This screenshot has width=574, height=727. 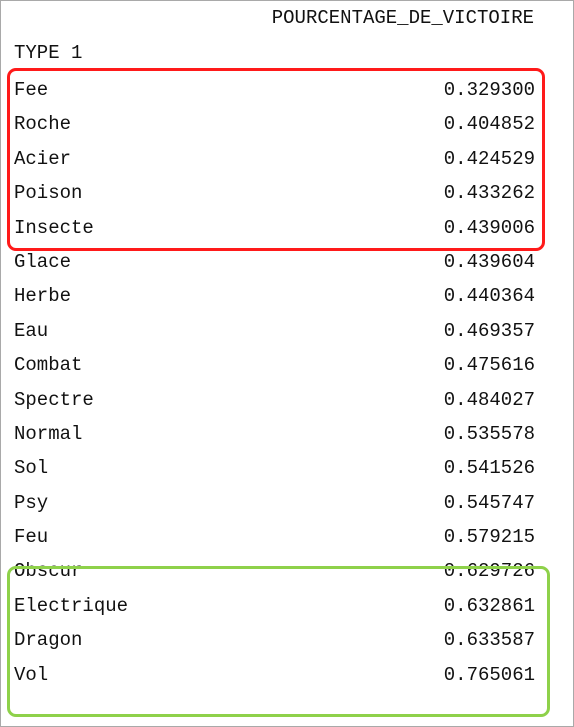 What do you see at coordinates (489, 261) in the screenshot?
I see `row-value: 0.439604` at bounding box center [489, 261].